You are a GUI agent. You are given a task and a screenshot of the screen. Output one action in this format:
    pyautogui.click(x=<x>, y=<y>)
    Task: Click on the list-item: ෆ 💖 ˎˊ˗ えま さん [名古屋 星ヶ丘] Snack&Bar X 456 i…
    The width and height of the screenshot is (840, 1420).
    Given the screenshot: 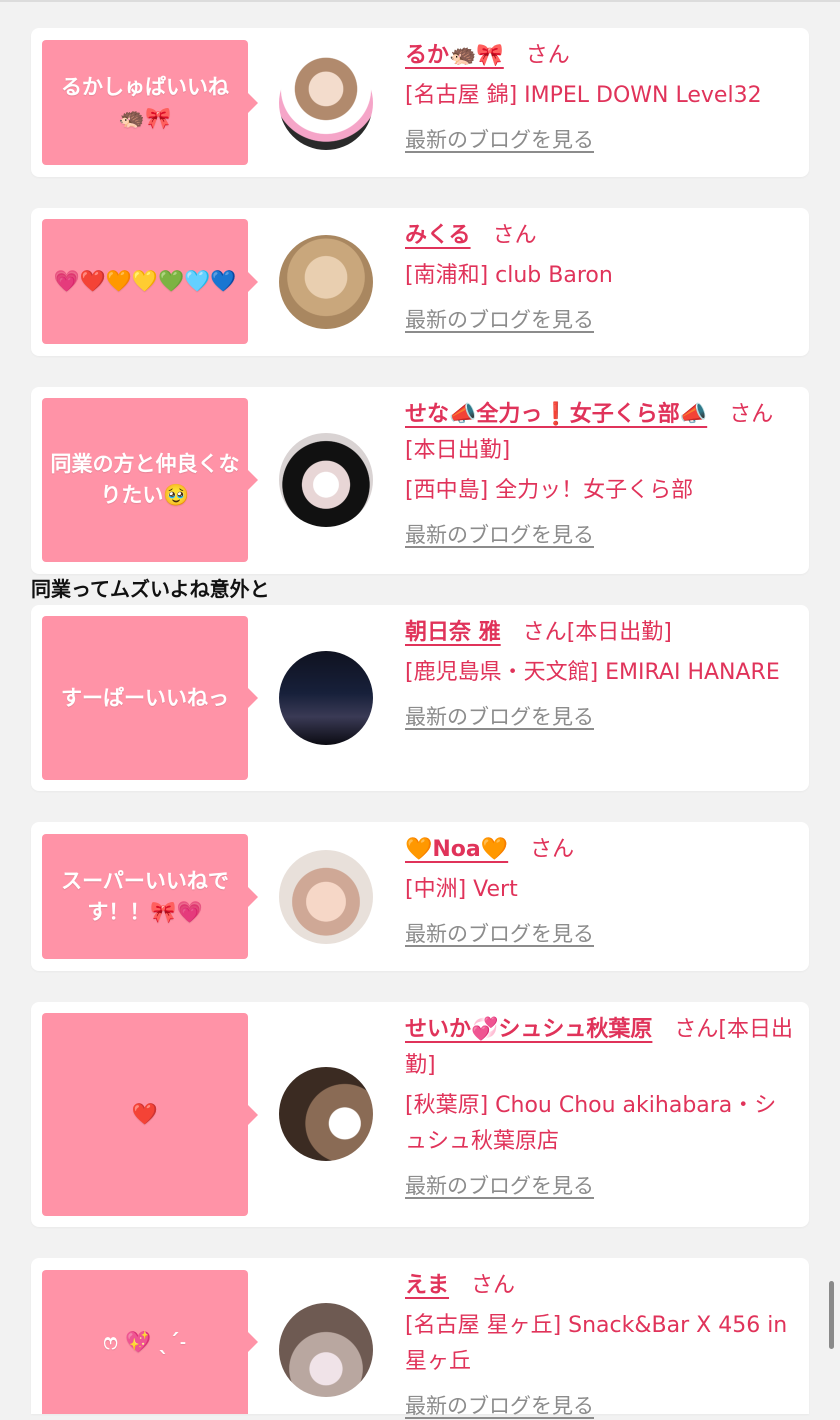 What is the action you would take?
    pyautogui.click(x=420, y=1338)
    